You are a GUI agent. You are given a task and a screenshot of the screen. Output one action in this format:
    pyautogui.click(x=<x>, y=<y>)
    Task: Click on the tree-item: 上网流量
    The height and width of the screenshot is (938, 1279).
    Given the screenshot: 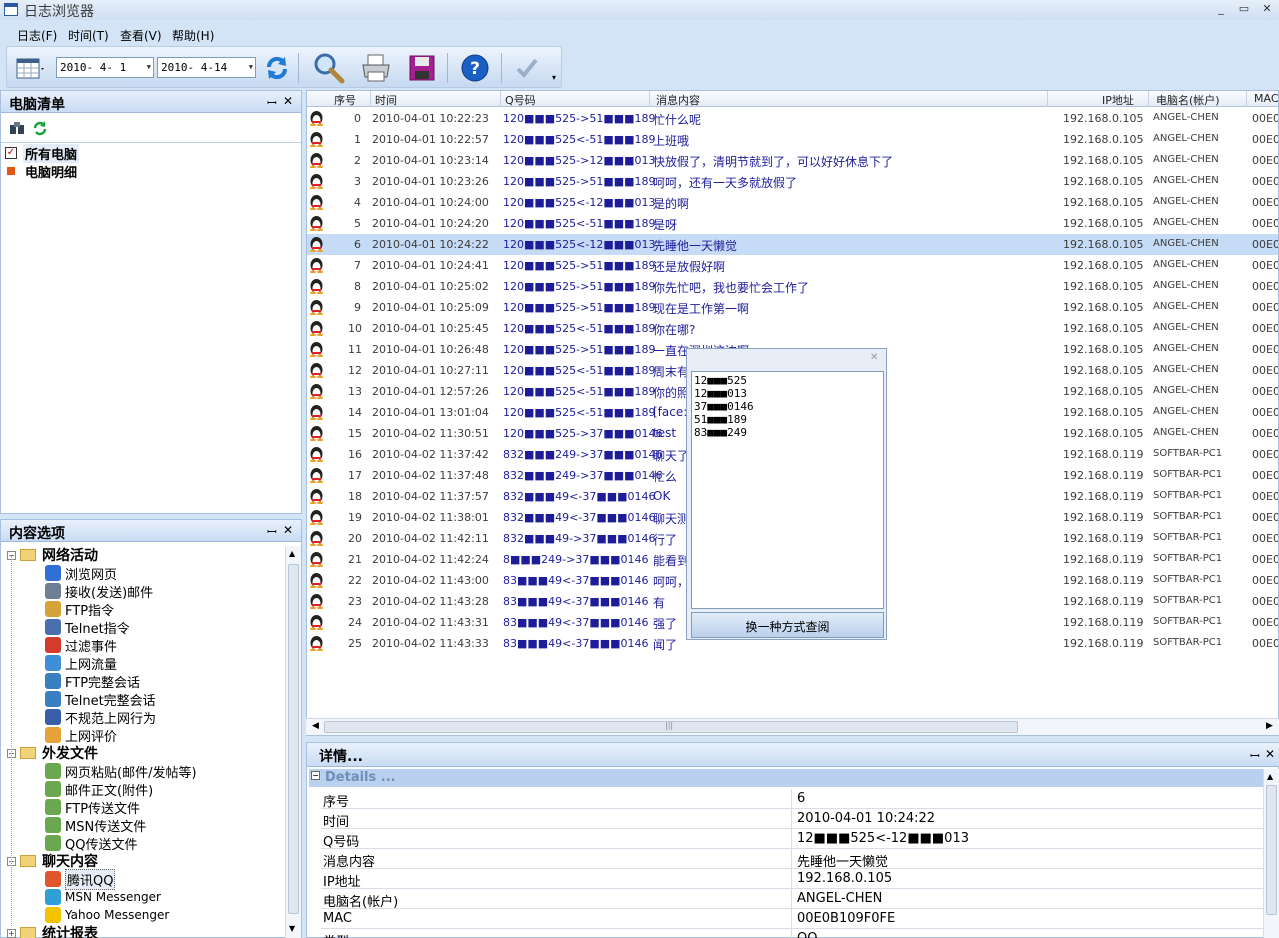 What is the action you would take?
    pyautogui.click(x=81, y=663)
    